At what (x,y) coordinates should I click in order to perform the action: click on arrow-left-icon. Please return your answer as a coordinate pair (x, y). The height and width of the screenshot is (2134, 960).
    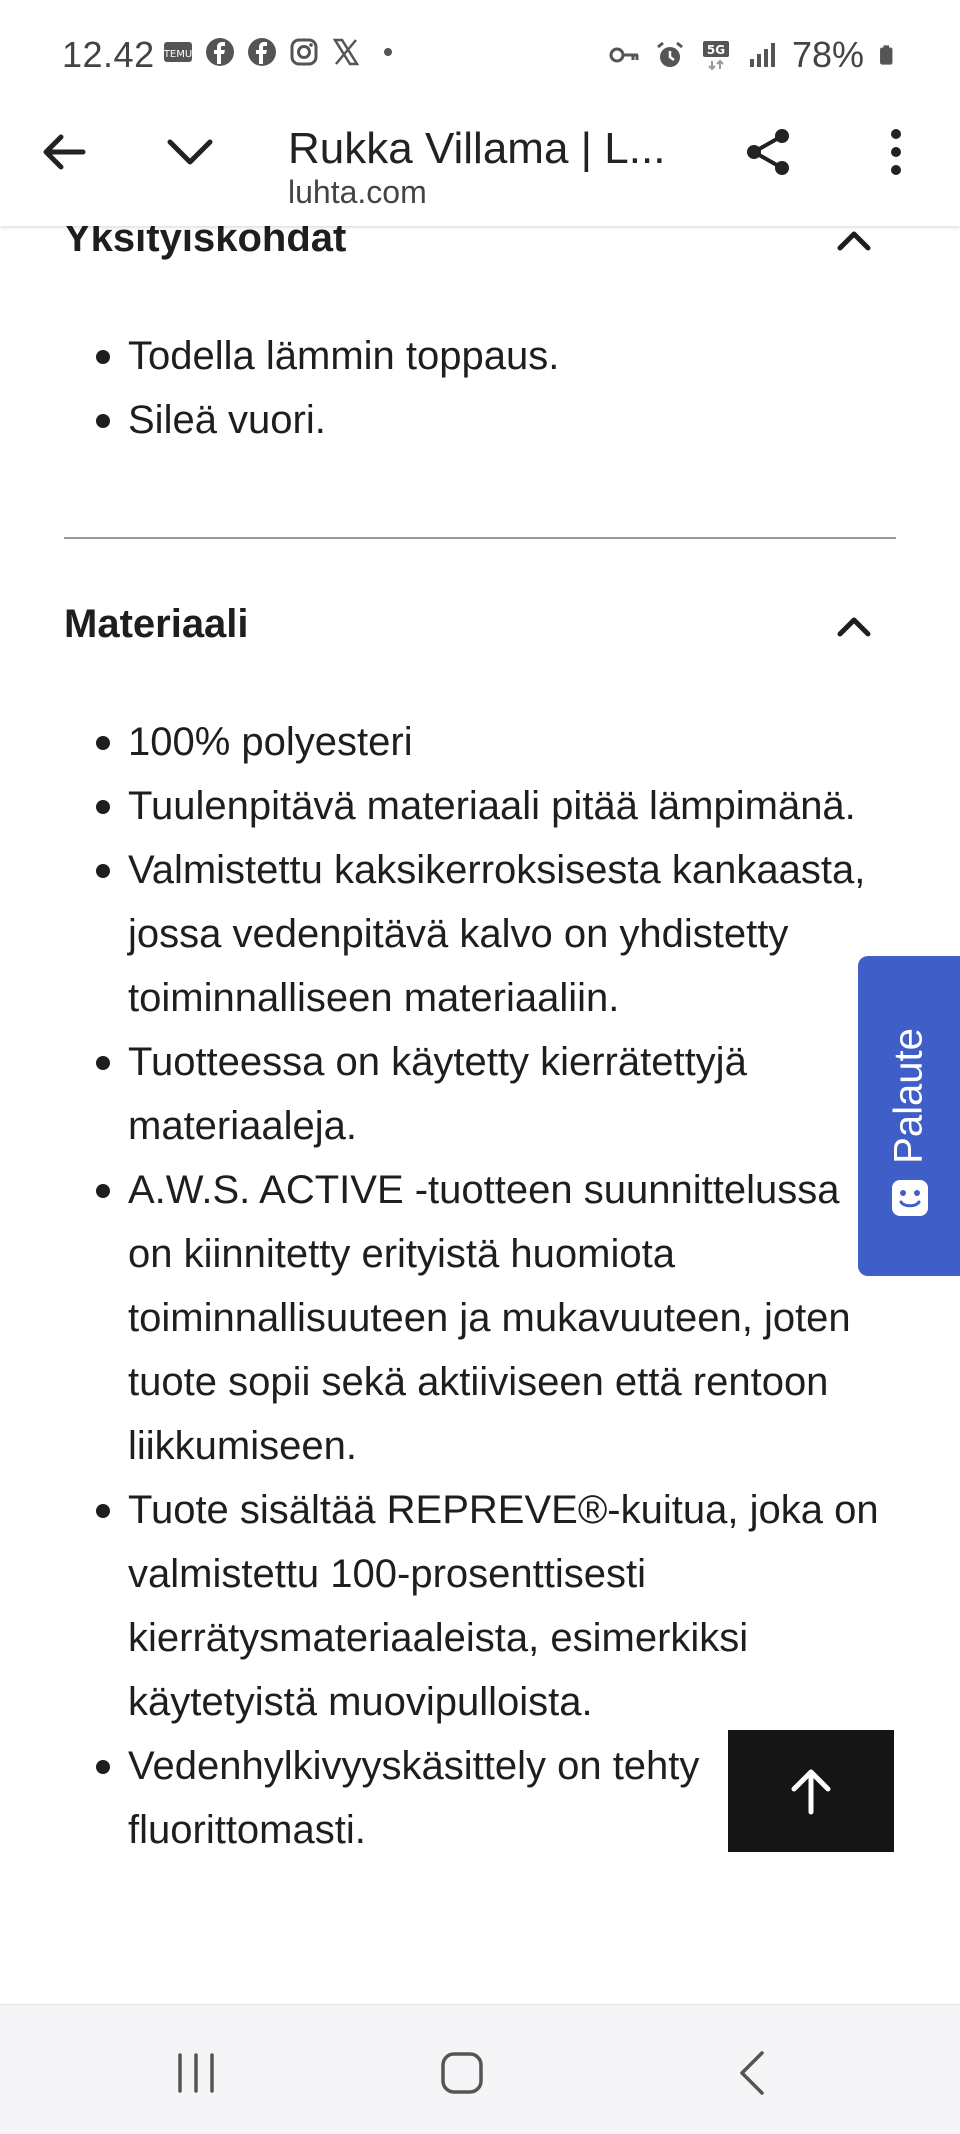
    Looking at the image, I should click on (64, 152).